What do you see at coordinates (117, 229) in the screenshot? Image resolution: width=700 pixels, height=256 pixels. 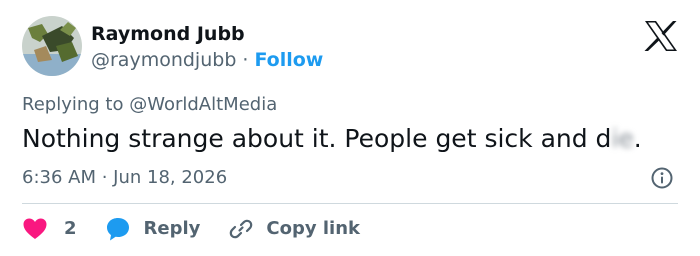 I see `speech-bubble-icon` at bounding box center [117, 229].